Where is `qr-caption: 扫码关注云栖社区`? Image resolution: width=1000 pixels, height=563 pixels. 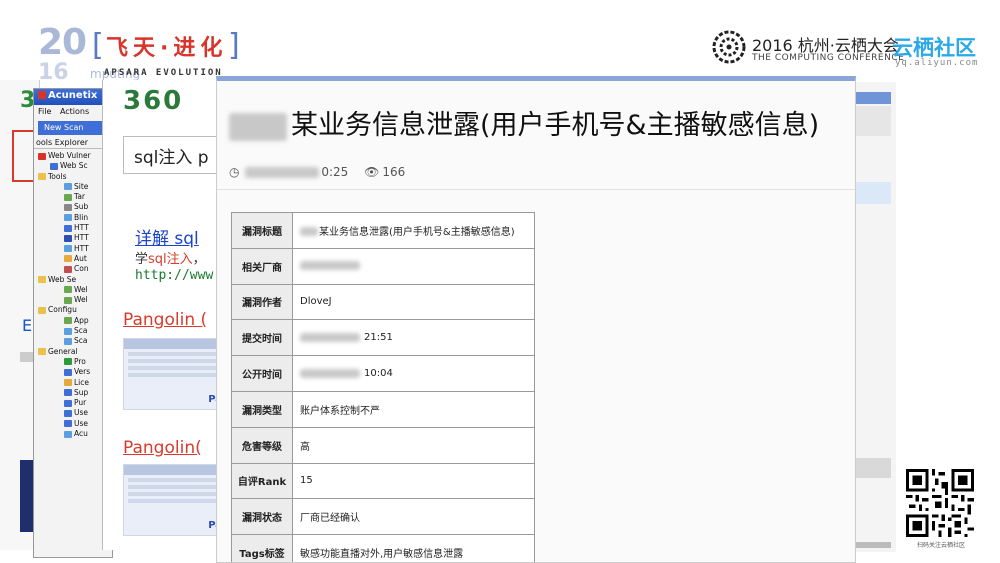 qr-caption: 扫码关注云栖社区 is located at coordinates (940, 545).